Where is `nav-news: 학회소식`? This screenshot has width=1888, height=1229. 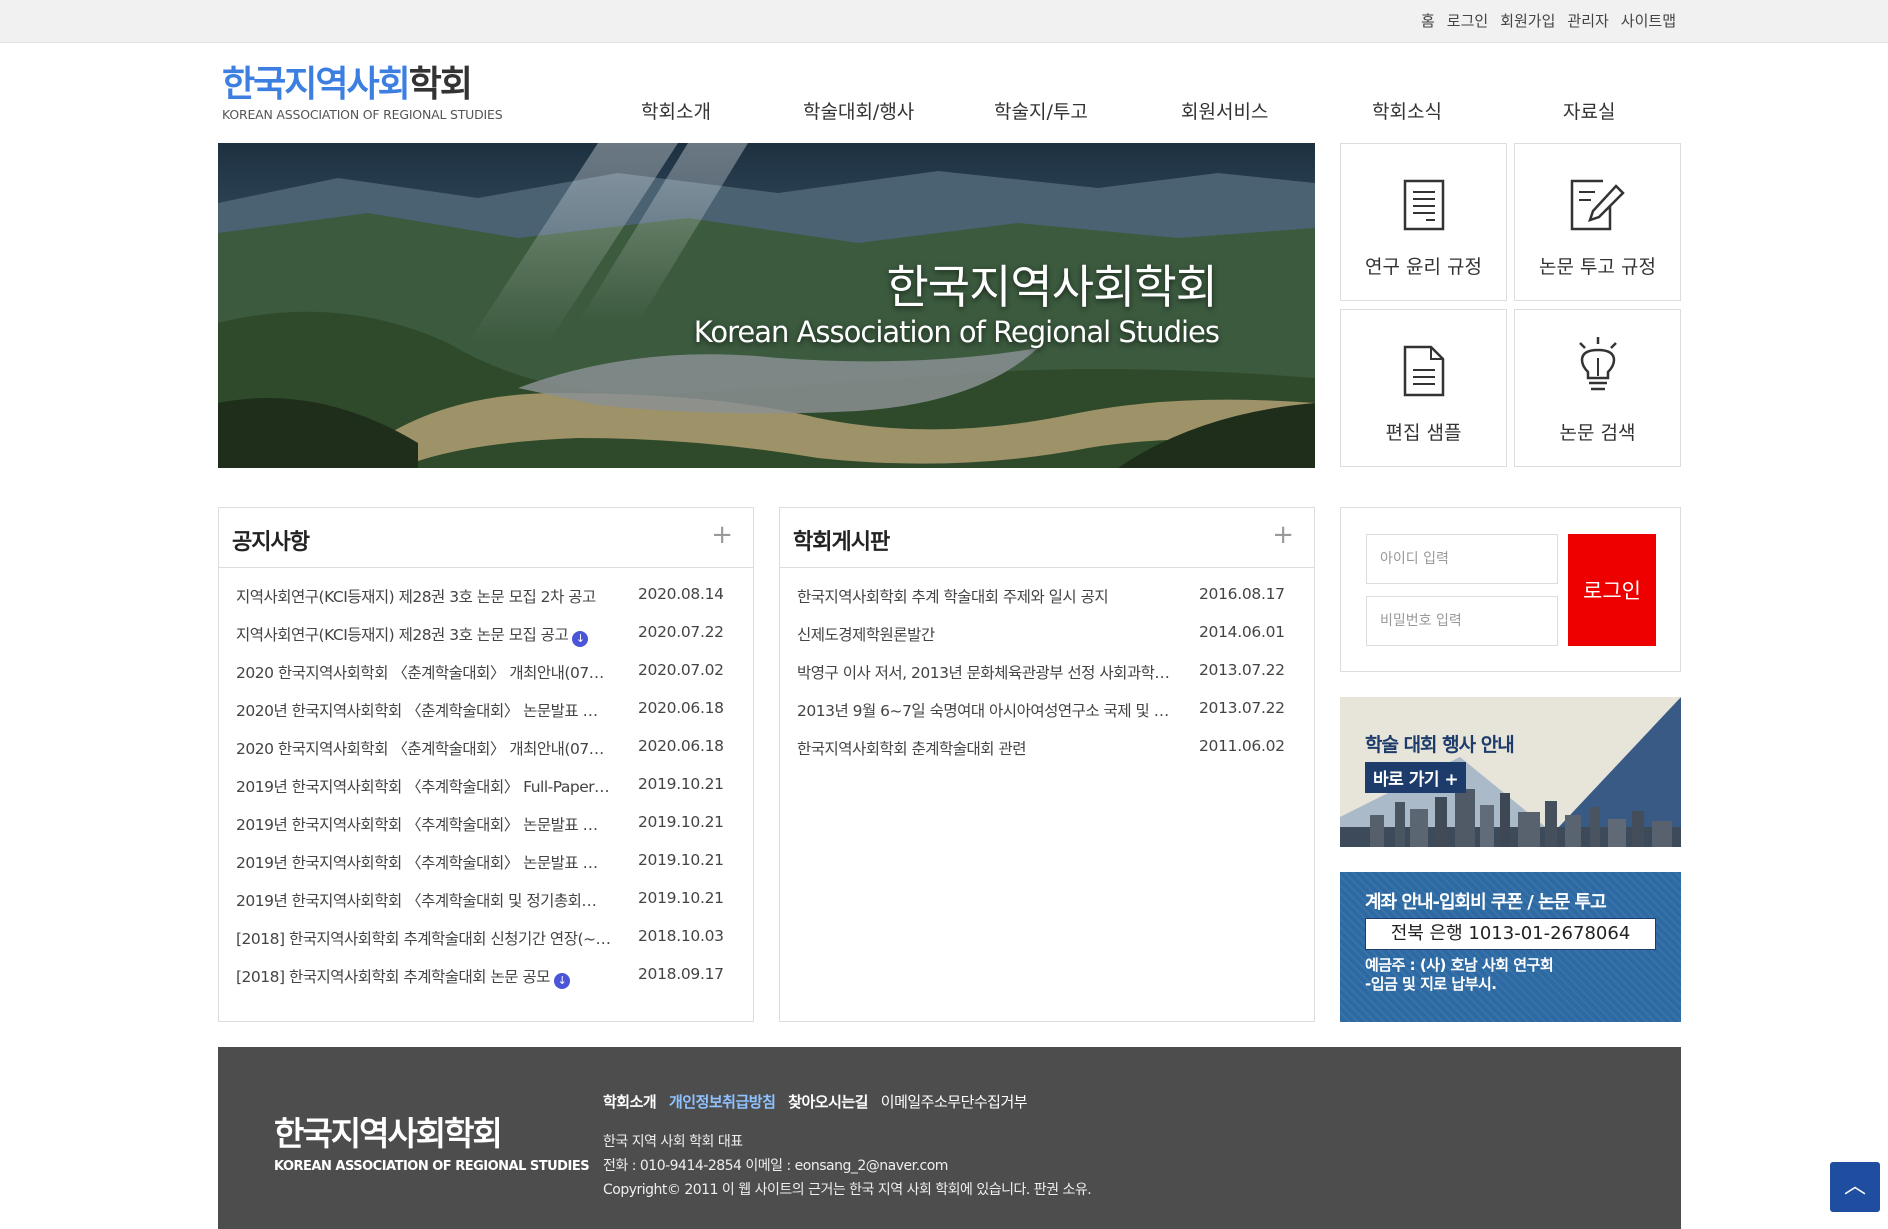
nav-news: 학회소식 is located at coordinates (1407, 110).